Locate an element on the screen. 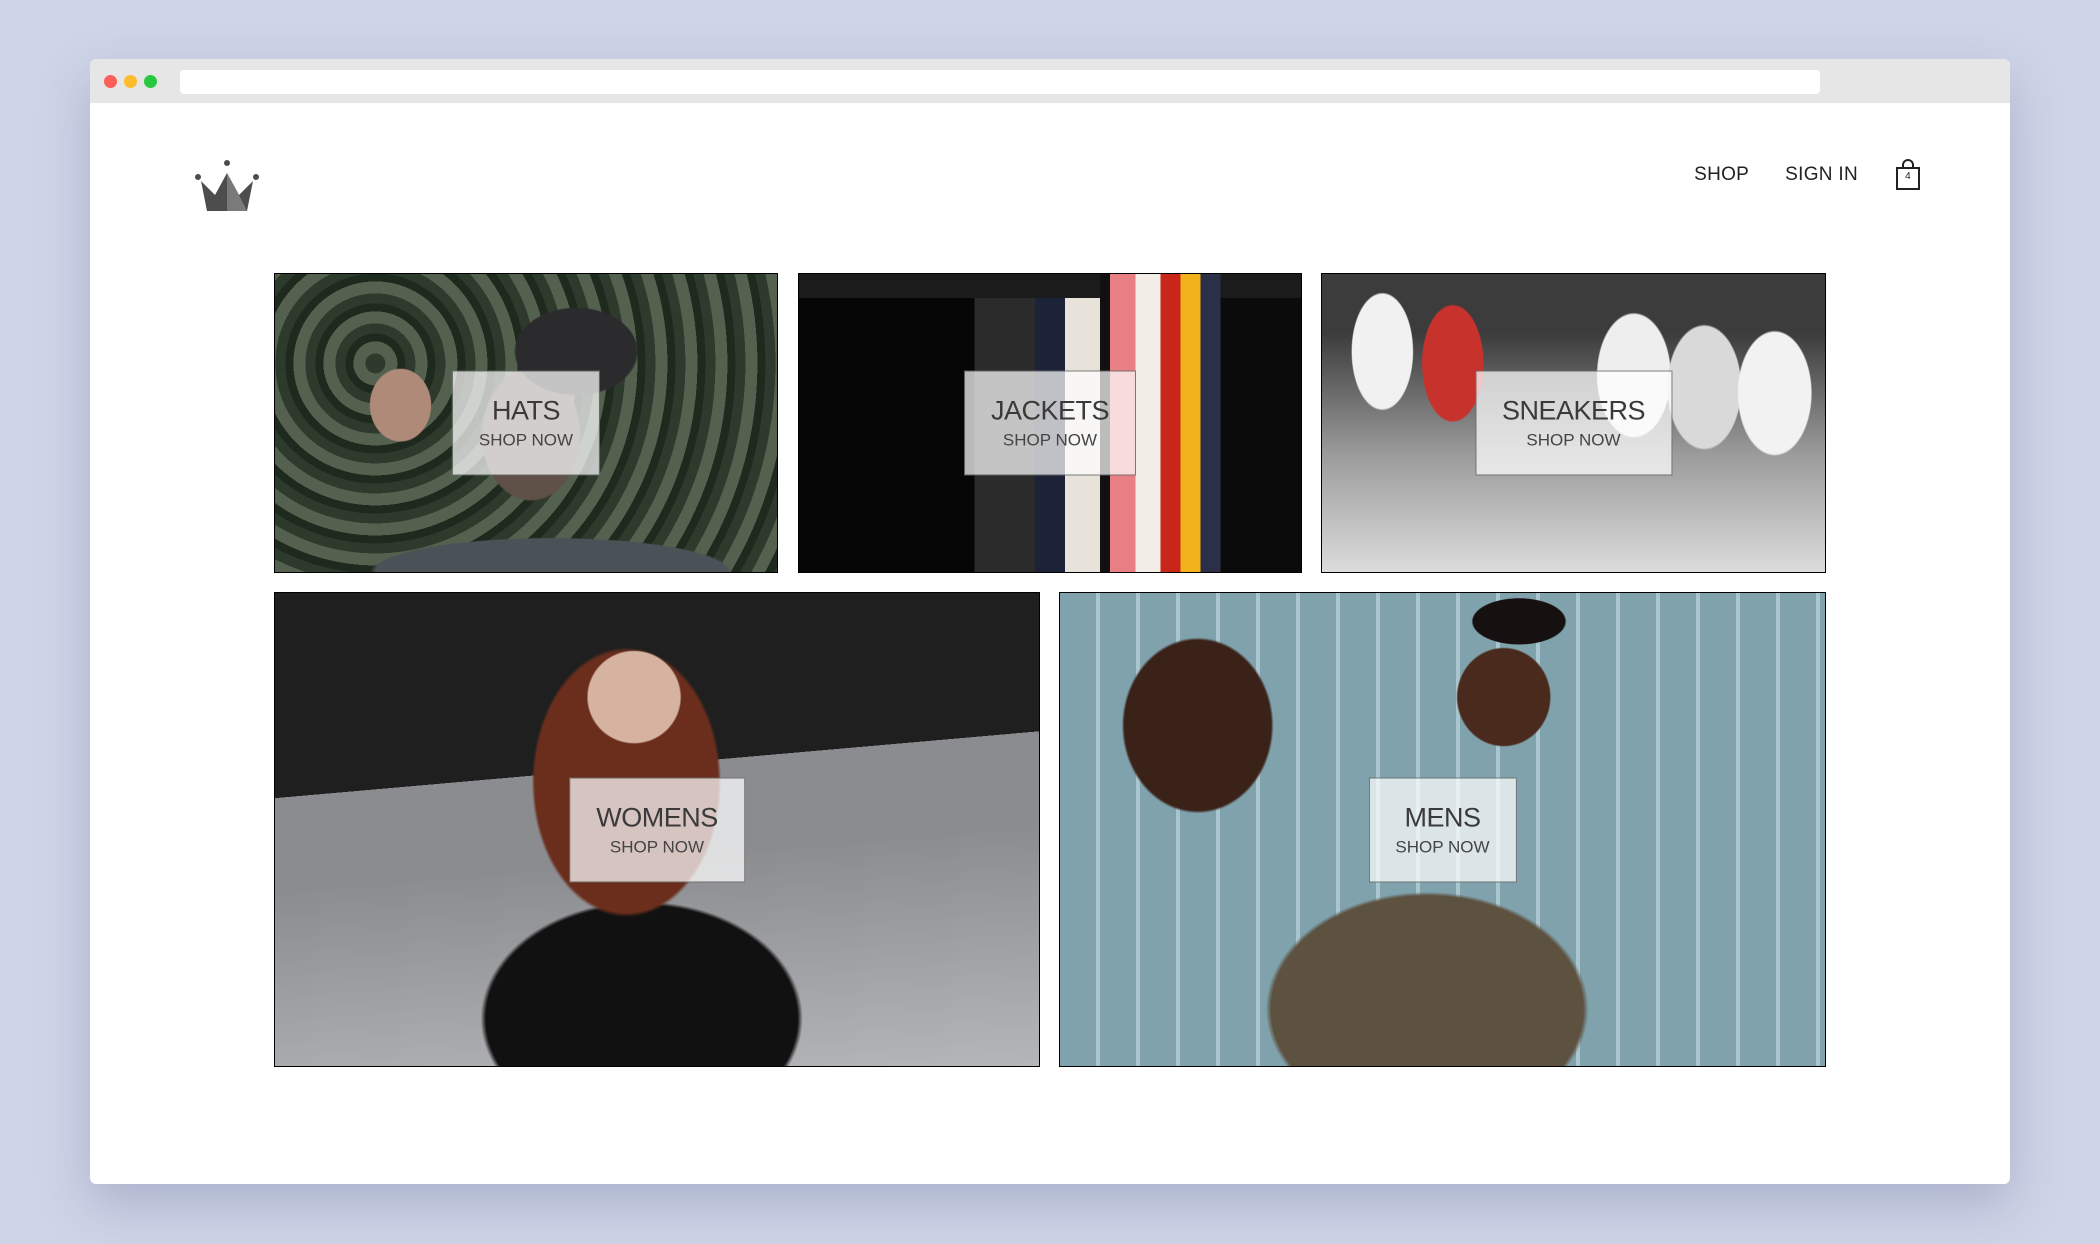 The width and height of the screenshot is (2100, 1244). category-tile-hats: HATS SHOP NOW is located at coordinates (526, 423).